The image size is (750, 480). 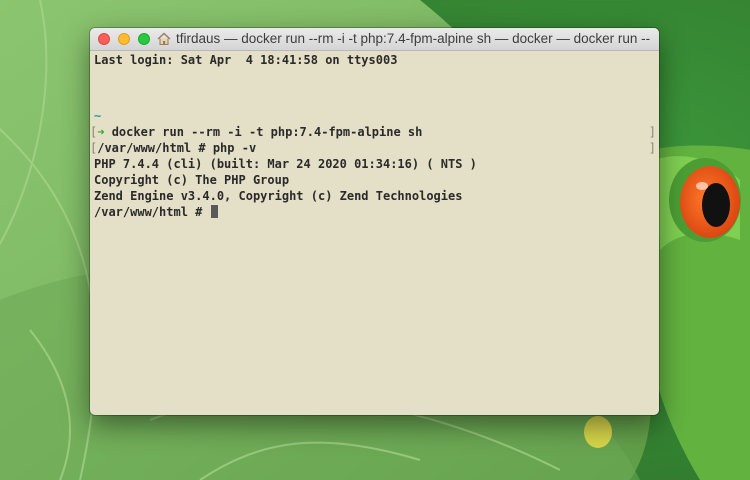 I want to click on cwd-line: ~, so click(x=98, y=116).